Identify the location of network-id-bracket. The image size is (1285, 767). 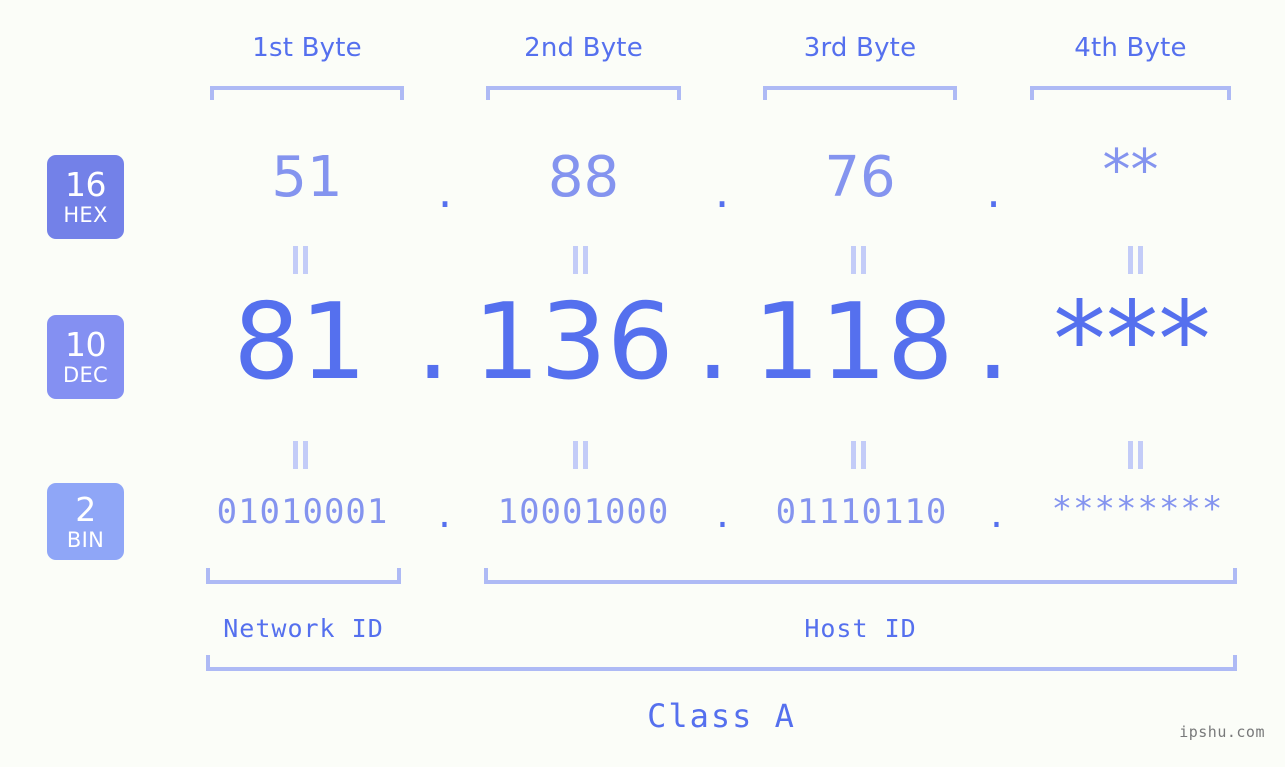
(303, 576).